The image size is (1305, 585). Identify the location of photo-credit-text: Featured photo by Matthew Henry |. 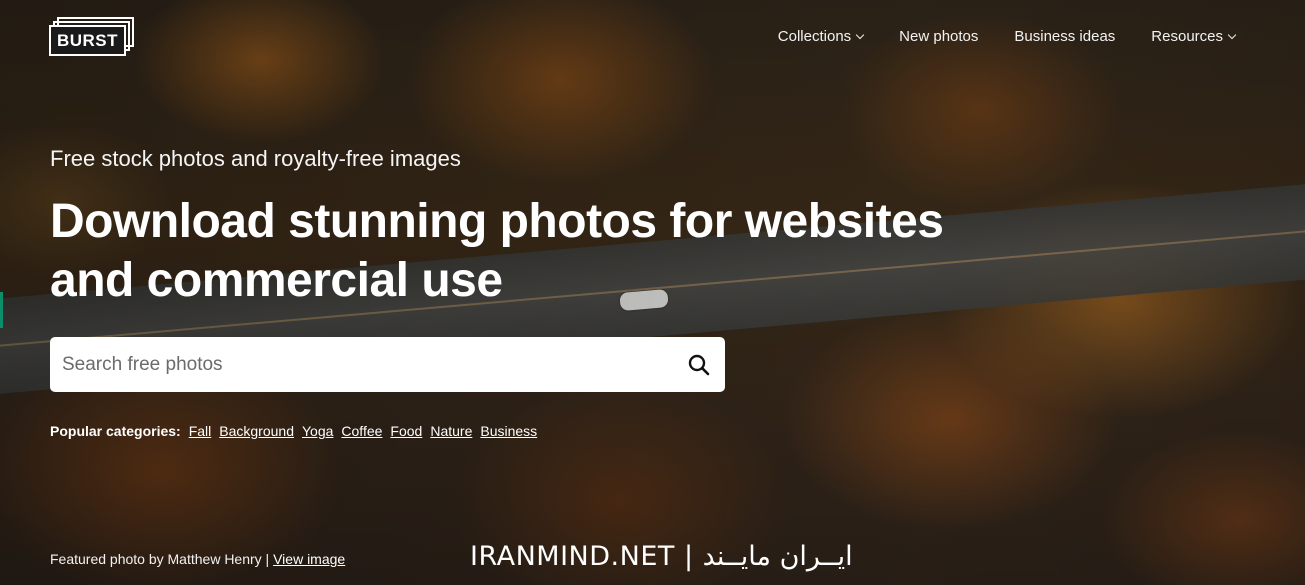
(160, 559).